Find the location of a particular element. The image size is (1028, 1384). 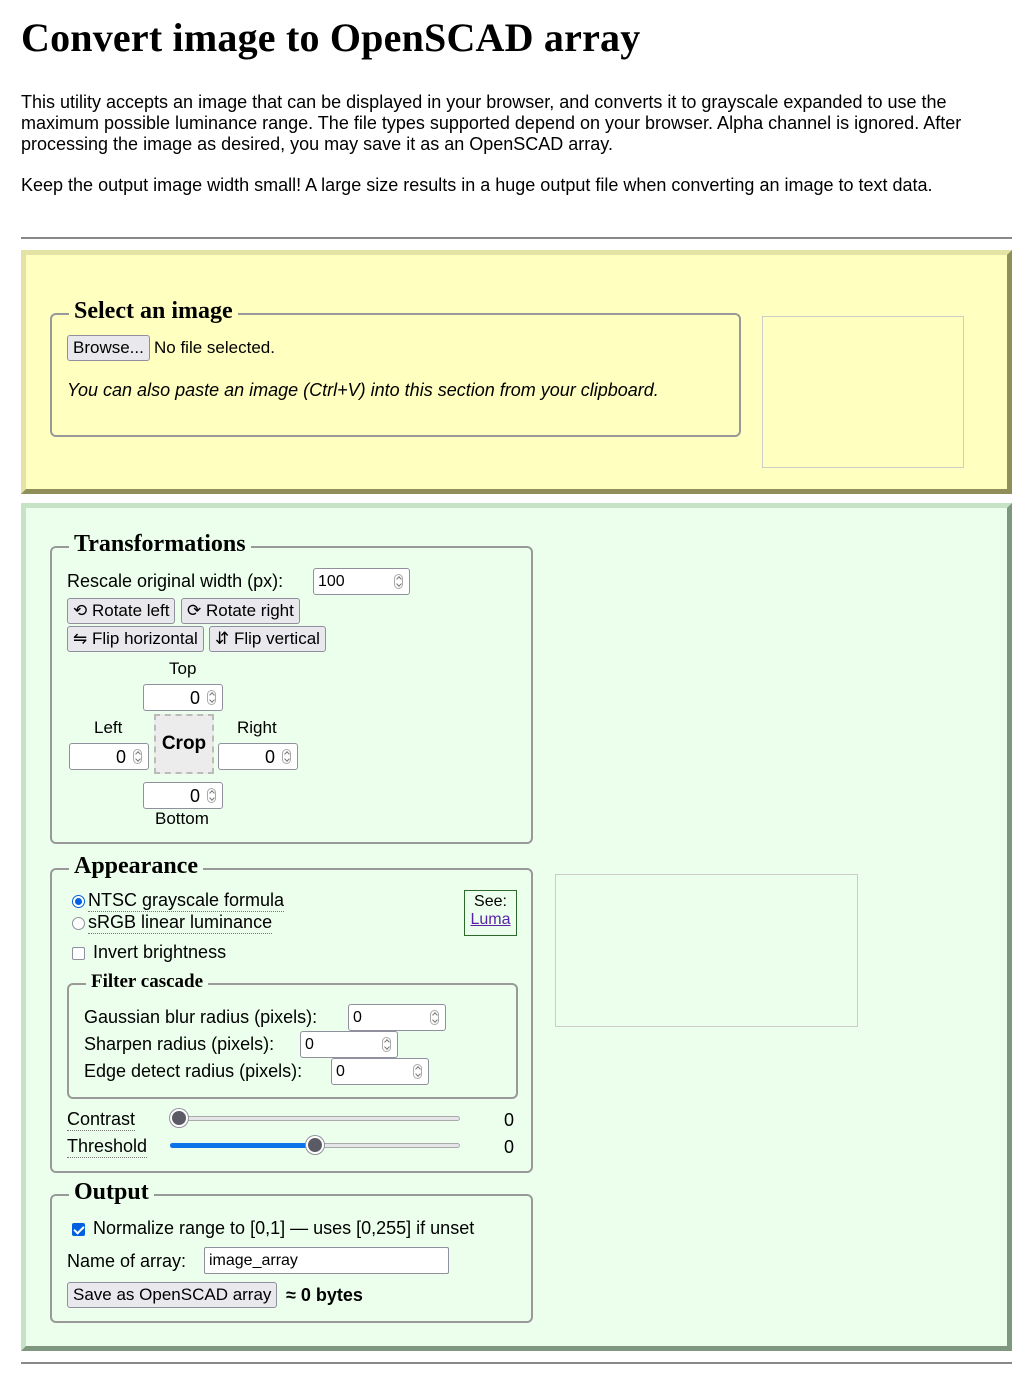

crop-left-label: Left is located at coordinates (108, 727).